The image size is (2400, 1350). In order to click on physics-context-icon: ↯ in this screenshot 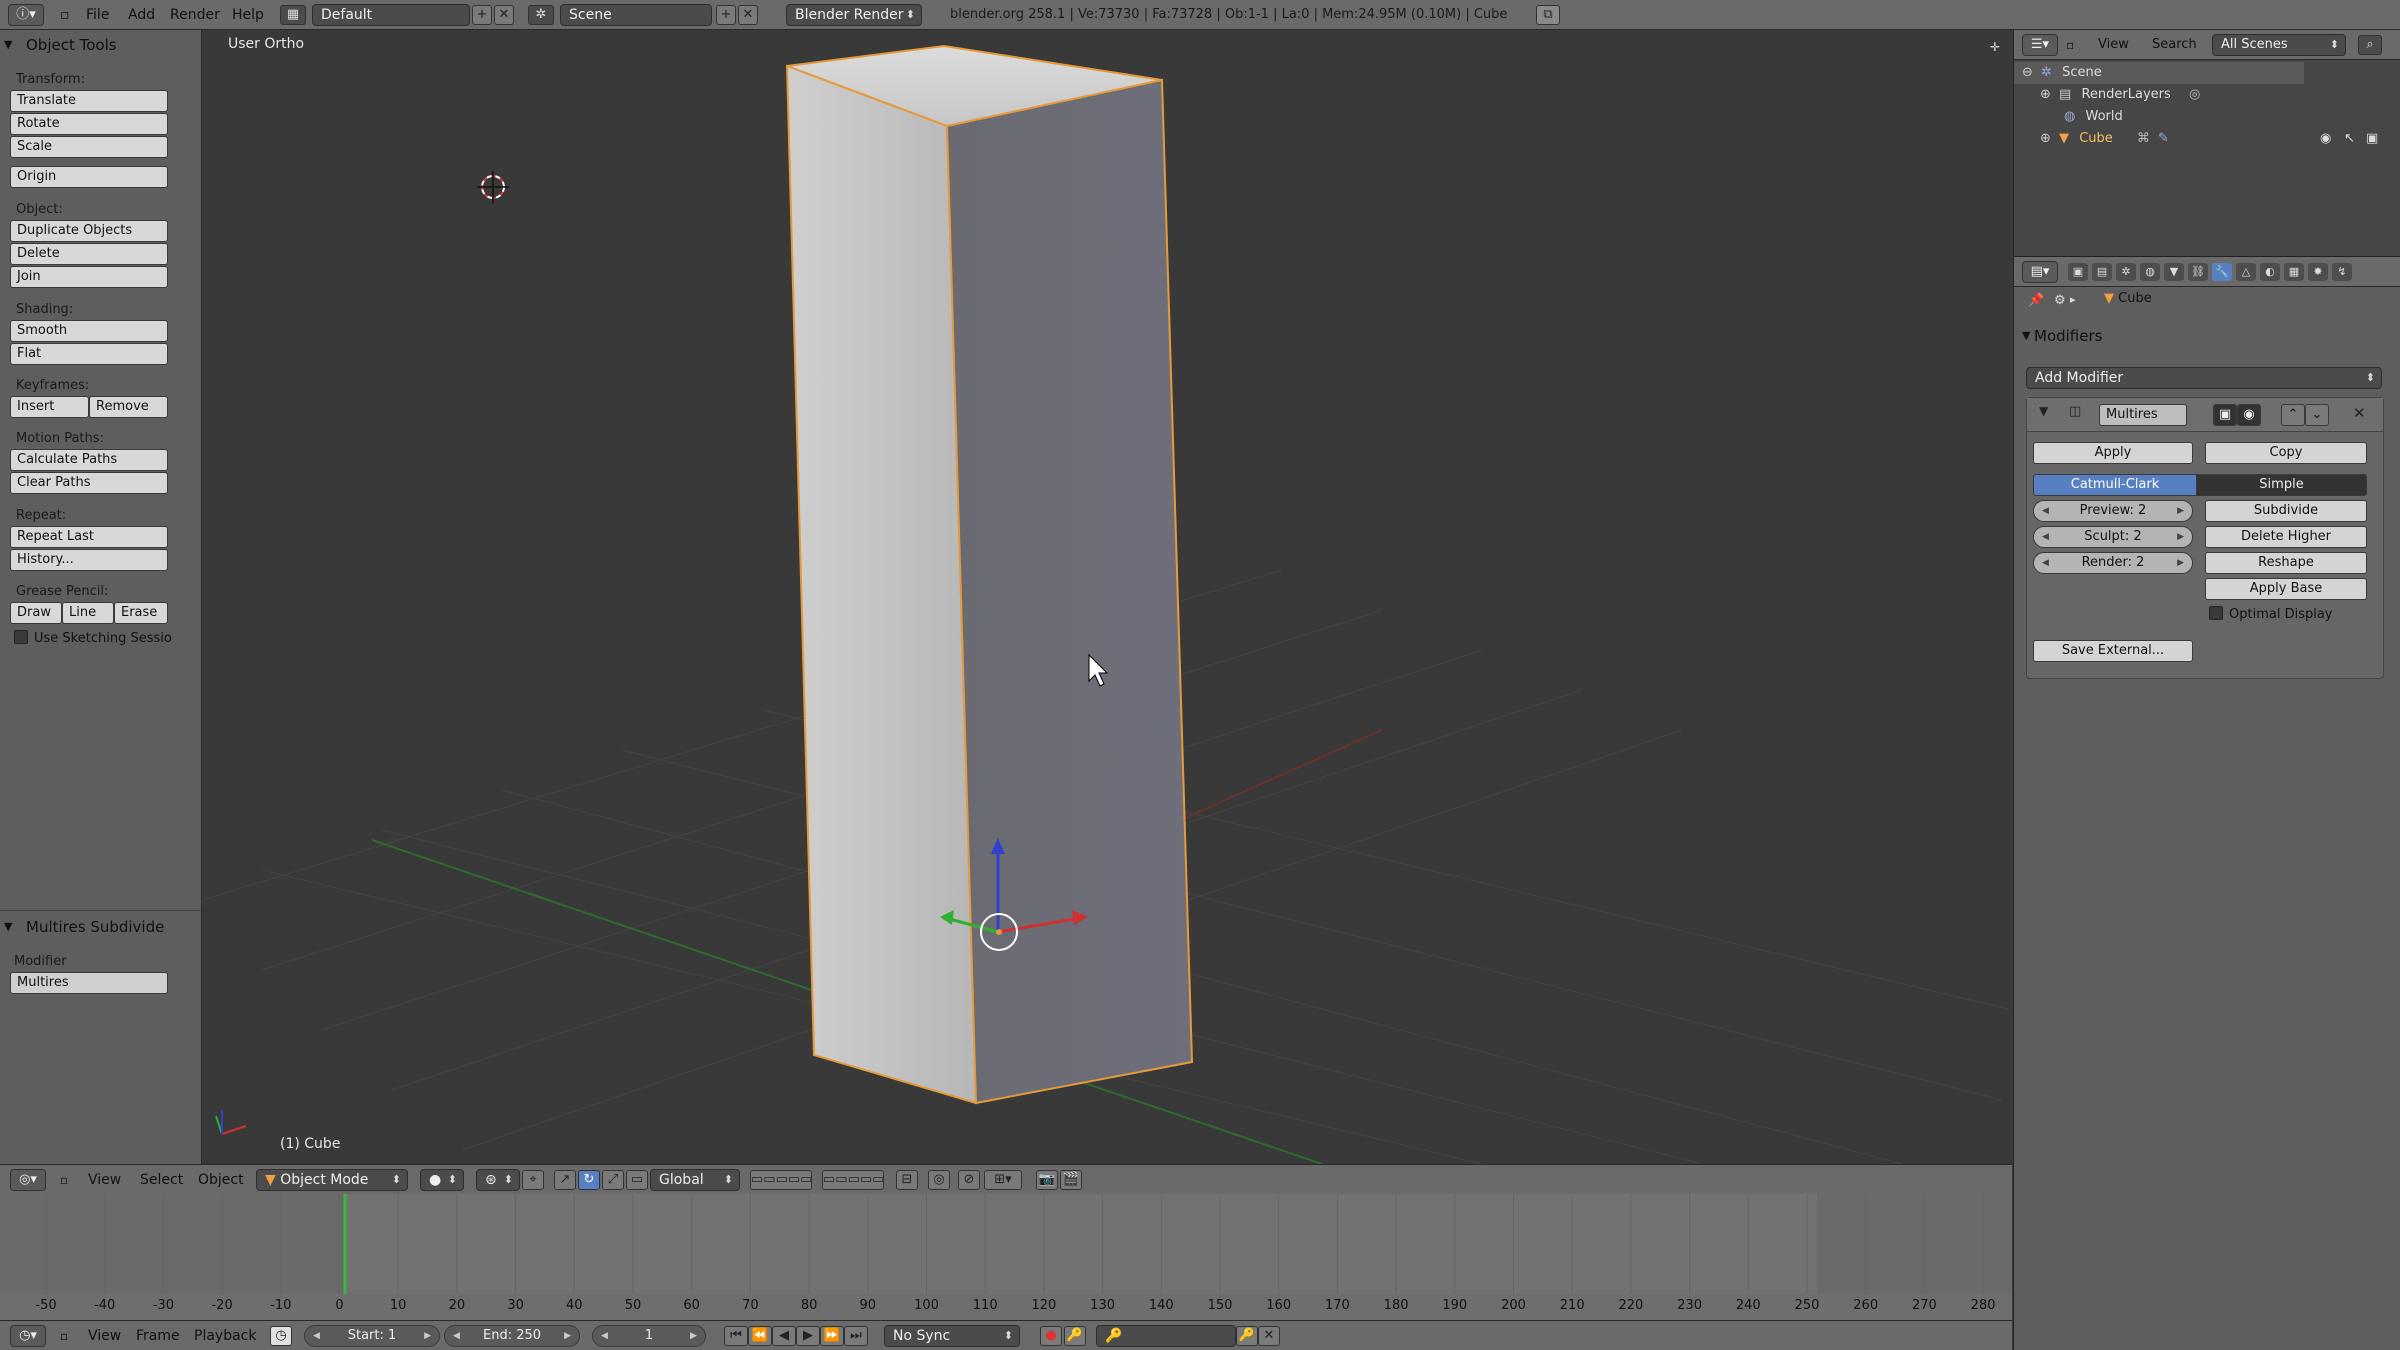, I will do `click(2342, 272)`.